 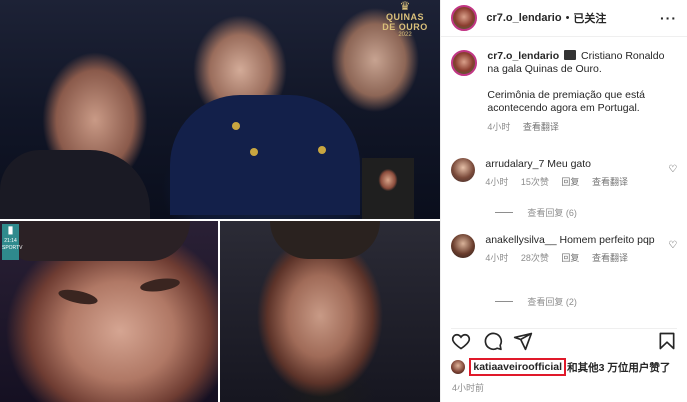 What do you see at coordinates (618, 367) in the screenshot?
I see `likes-count-text: 和其他3 万位用户赞了` at bounding box center [618, 367].